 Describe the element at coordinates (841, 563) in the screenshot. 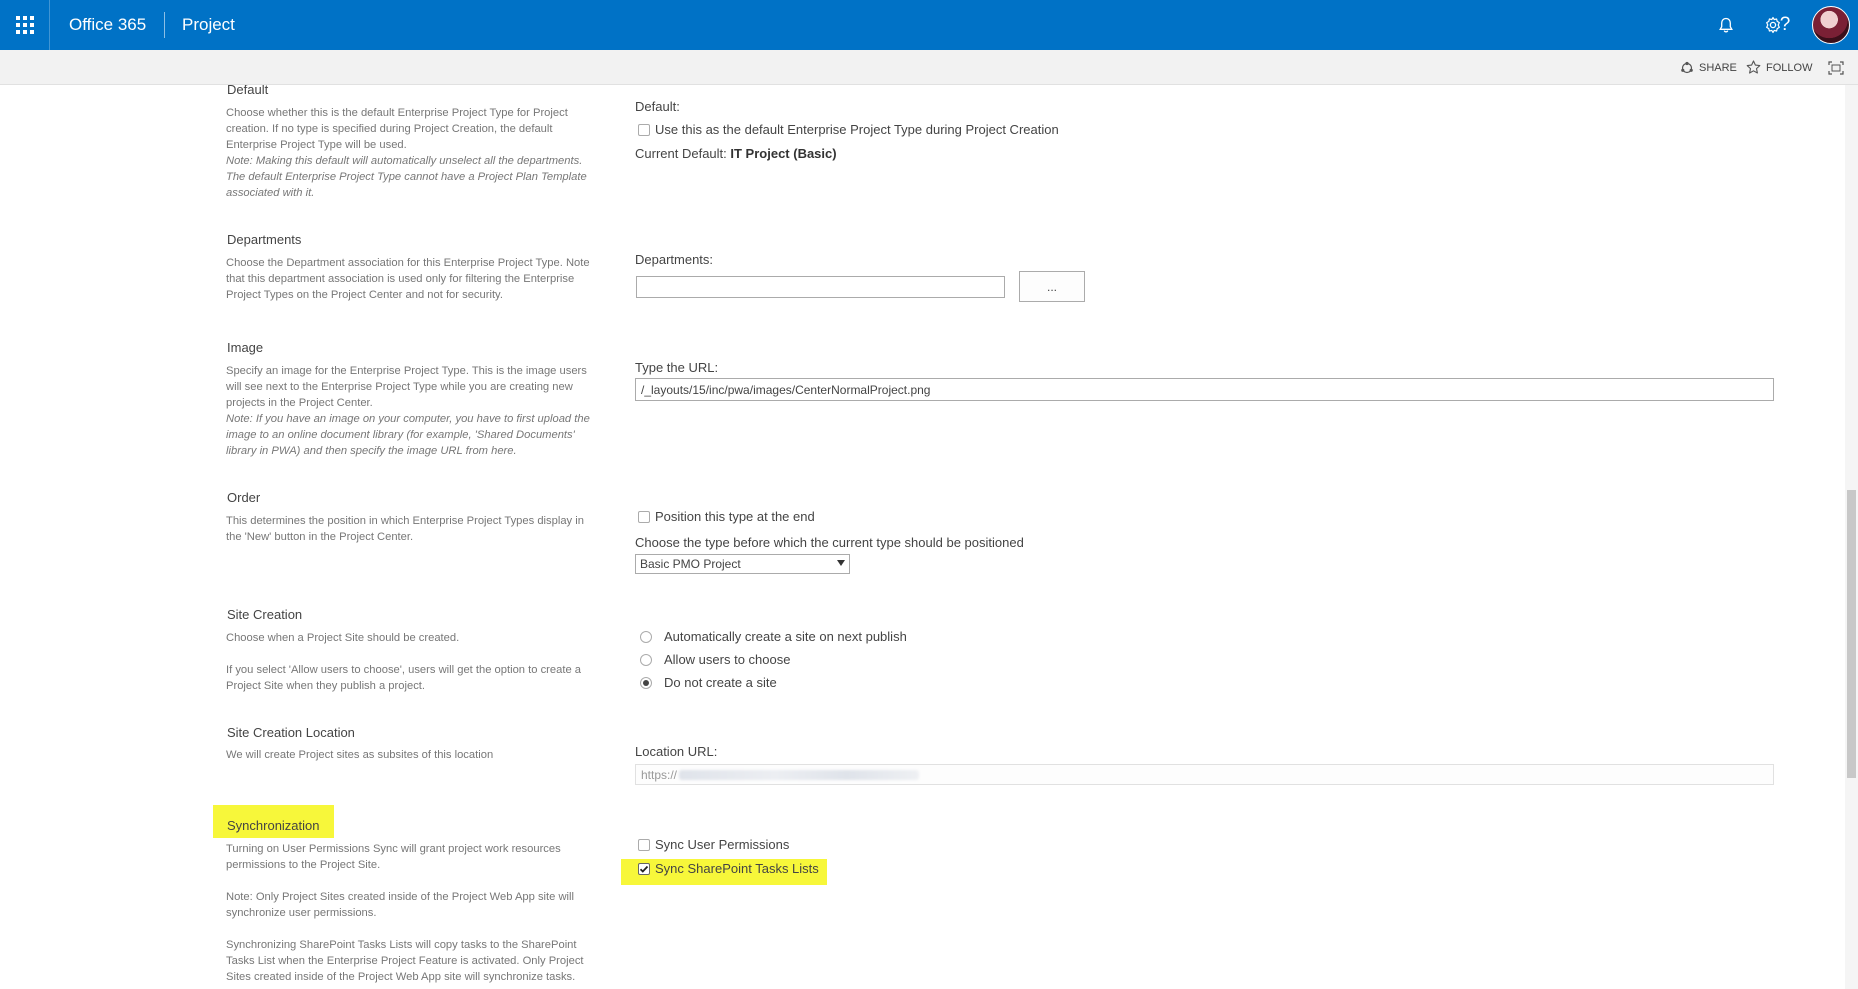

I see `chevron-down-icon` at that location.